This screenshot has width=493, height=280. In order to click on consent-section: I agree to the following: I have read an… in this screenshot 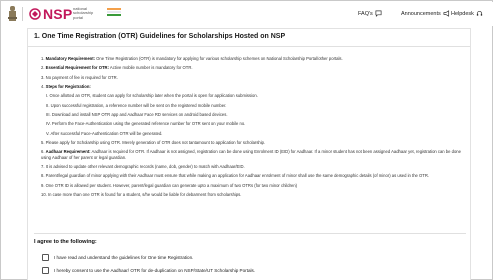, I will do `click(250, 256)`.